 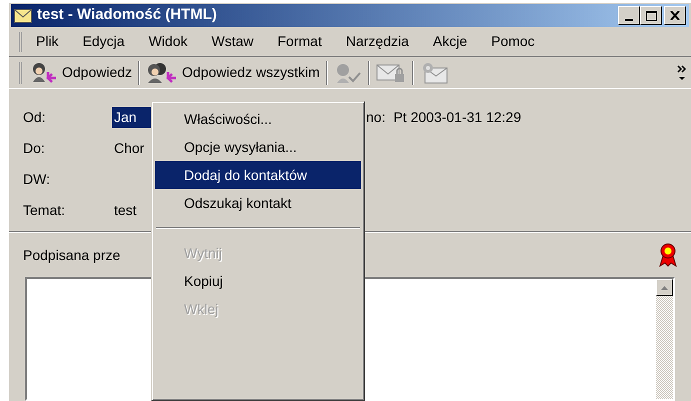 What do you see at coordinates (71, 255) in the screenshot?
I see `signature-status-text: Podpisana prze` at bounding box center [71, 255].